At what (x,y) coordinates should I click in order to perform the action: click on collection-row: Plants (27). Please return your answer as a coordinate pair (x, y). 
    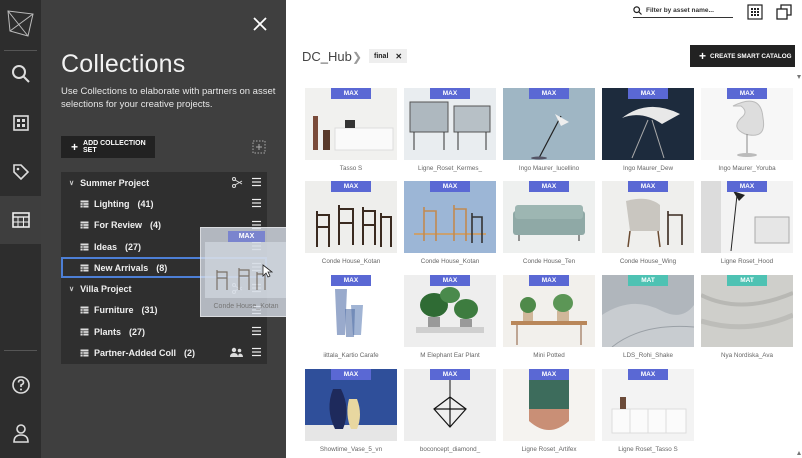
    Looking at the image, I should click on (164, 331).